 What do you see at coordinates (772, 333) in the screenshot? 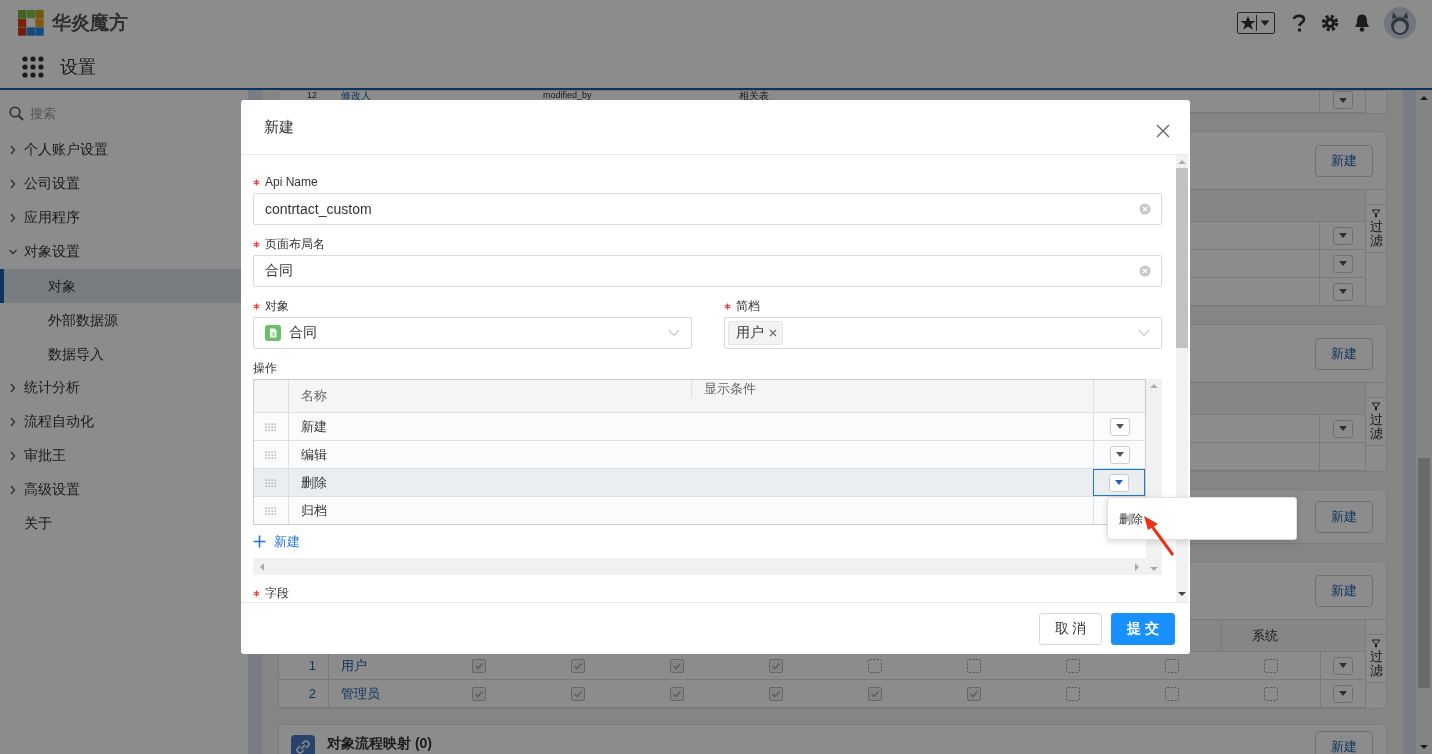
I see `remove-icon` at bounding box center [772, 333].